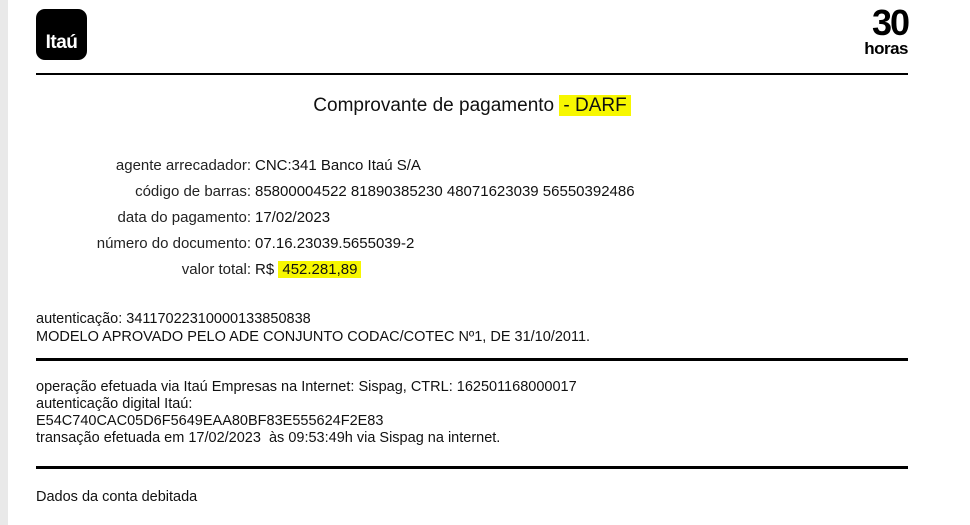 The height and width of the screenshot is (525, 970). I want to click on itau-logo-text: Itaú, so click(61, 42).